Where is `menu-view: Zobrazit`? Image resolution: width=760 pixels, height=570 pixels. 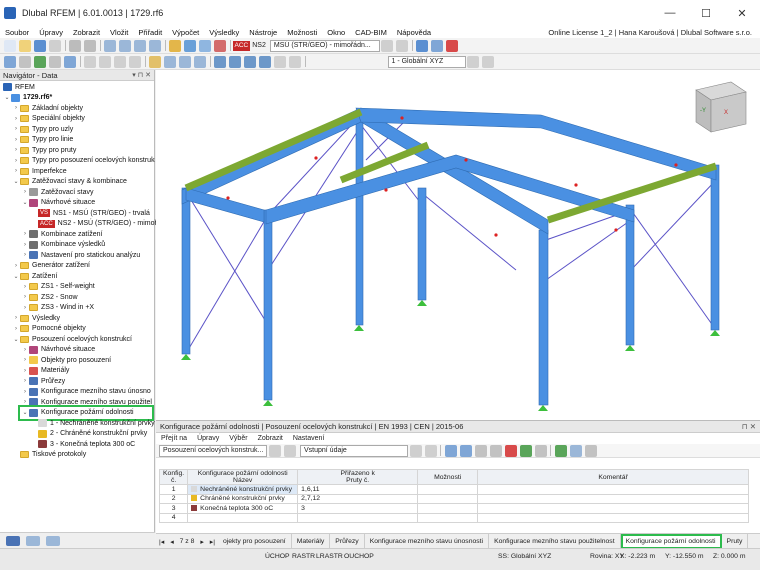 menu-view: Zobrazit is located at coordinates (86, 32).